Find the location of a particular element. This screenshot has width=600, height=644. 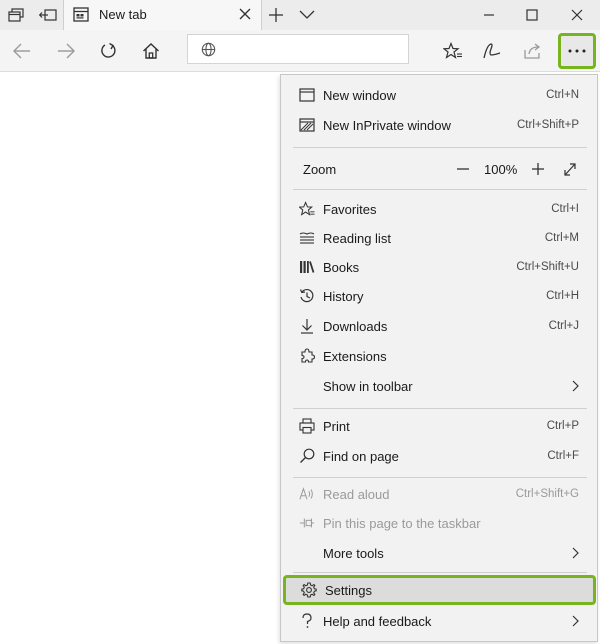

more-ellipsis-icon is located at coordinates (577, 51).